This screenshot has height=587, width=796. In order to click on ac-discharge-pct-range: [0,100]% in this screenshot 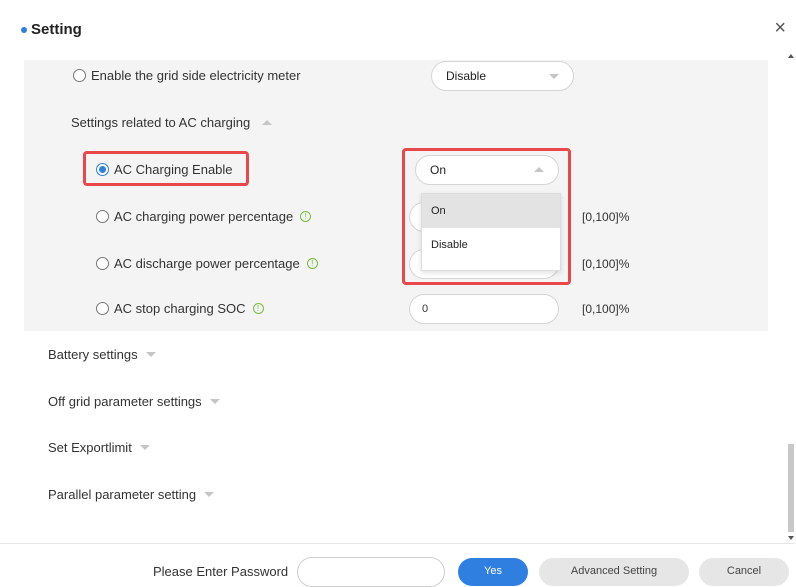, I will do `click(606, 264)`.